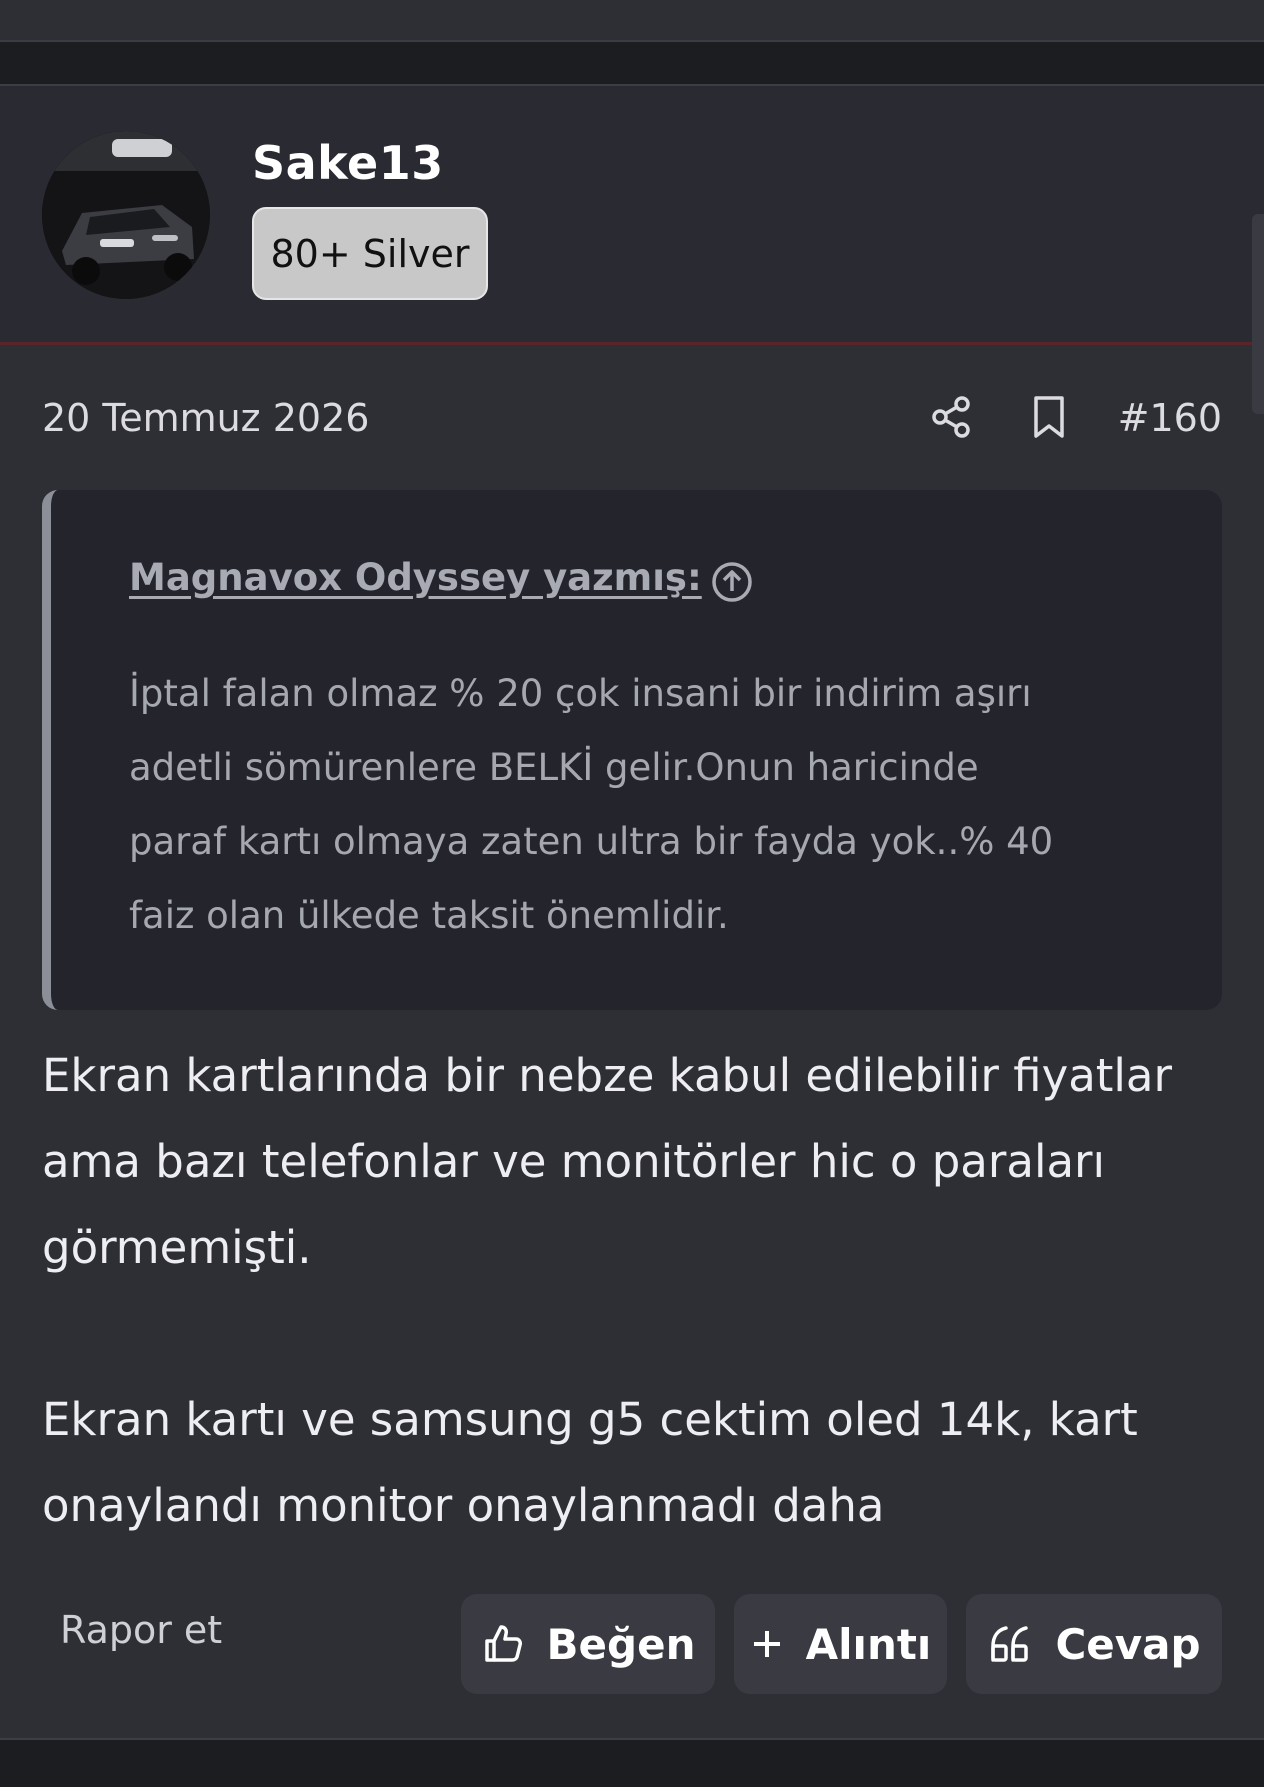 This screenshot has width=1264, height=1787. What do you see at coordinates (1170, 418) in the screenshot?
I see `post-number: #160` at bounding box center [1170, 418].